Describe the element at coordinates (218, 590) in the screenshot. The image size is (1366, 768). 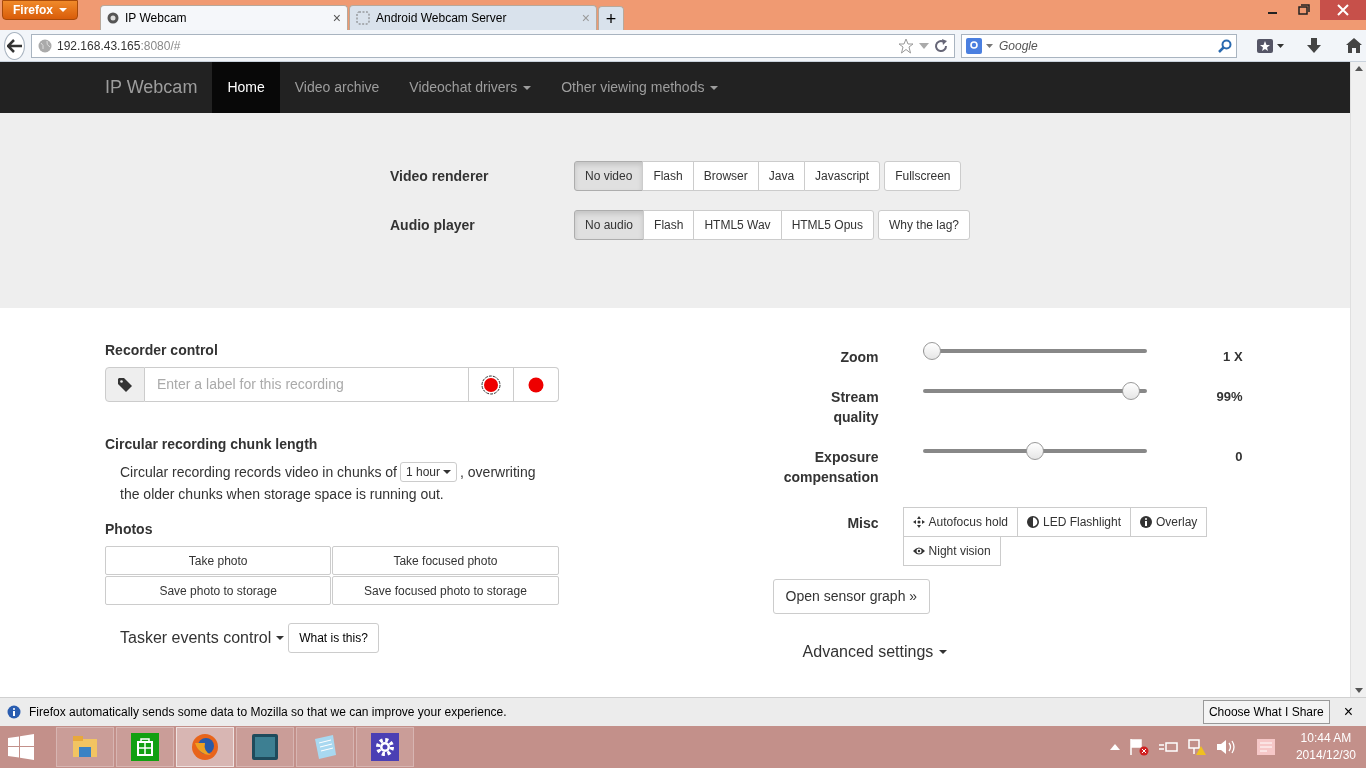
I see `photo-button: Save photo to storage` at that location.